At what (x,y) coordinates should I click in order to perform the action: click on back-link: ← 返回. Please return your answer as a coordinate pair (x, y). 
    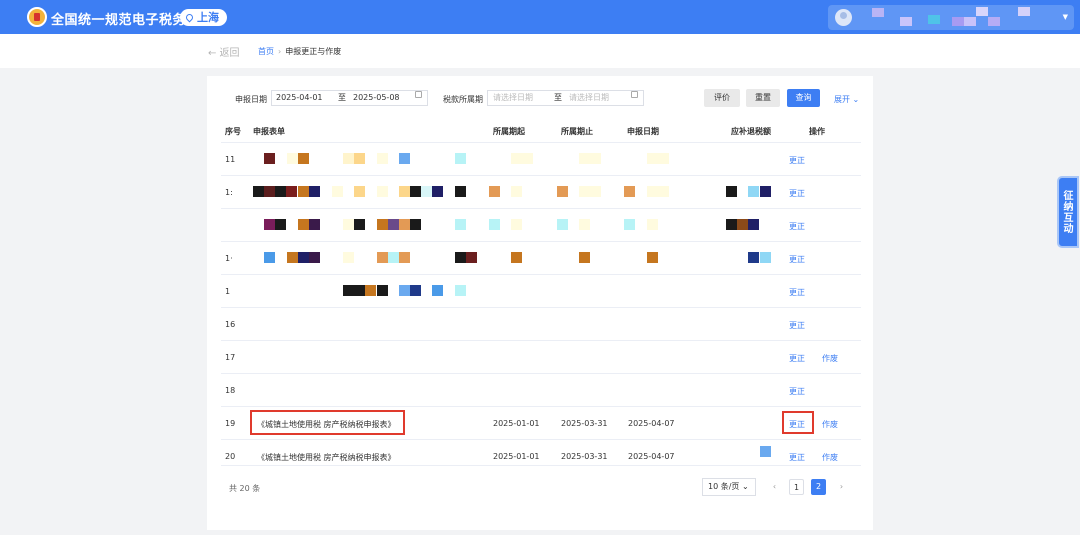
    Looking at the image, I should click on (224, 51).